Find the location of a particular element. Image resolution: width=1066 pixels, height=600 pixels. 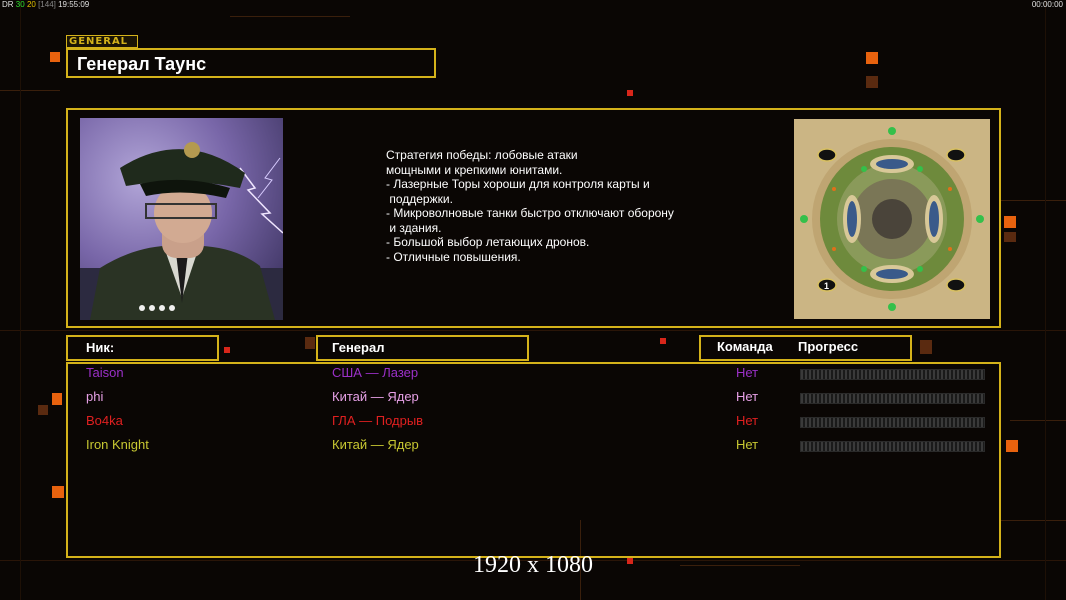

general-portrait is located at coordinates (181, 219).